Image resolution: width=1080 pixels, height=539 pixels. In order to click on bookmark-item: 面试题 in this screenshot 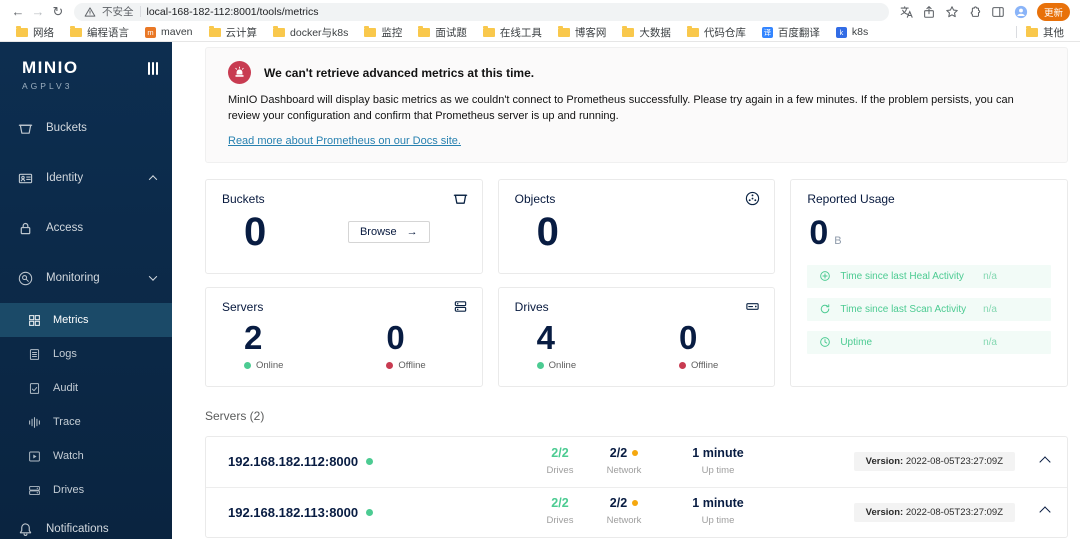, I will do `click(442, 32)`.